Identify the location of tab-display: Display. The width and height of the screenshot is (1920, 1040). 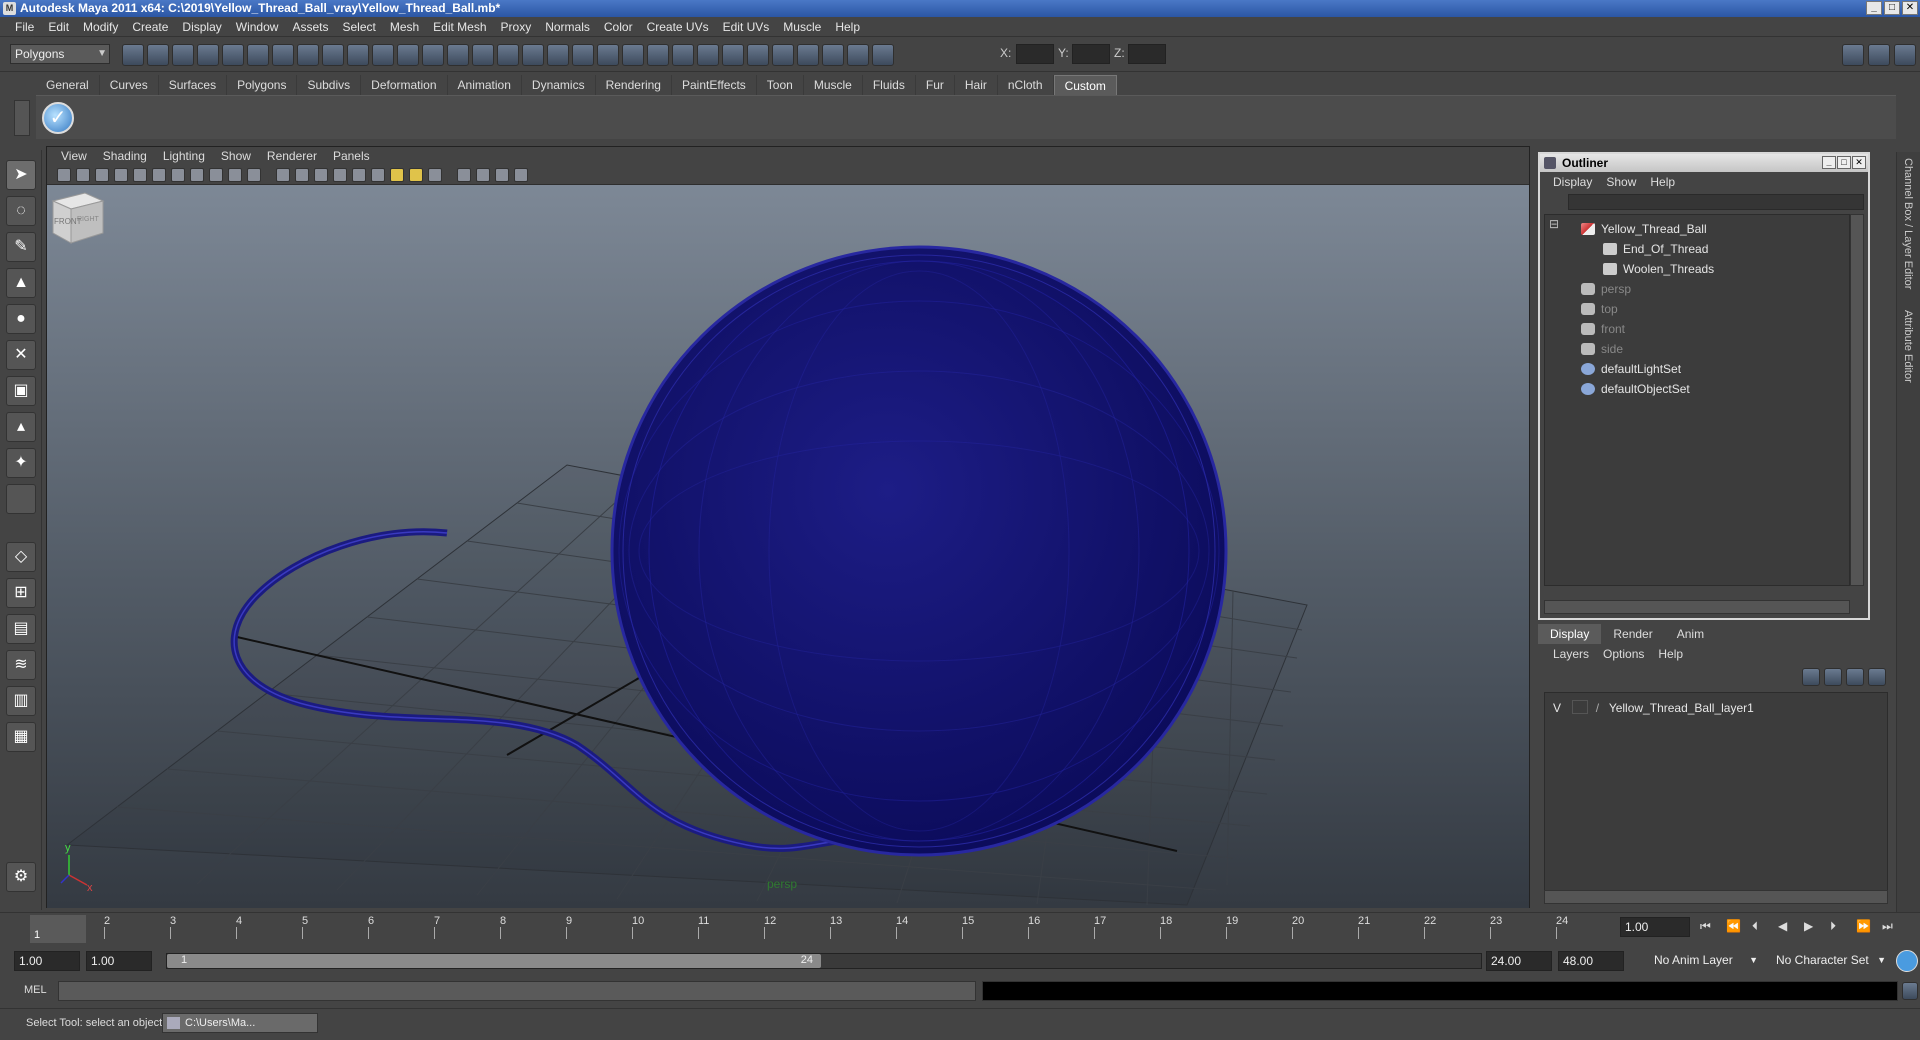
(1570, 634).